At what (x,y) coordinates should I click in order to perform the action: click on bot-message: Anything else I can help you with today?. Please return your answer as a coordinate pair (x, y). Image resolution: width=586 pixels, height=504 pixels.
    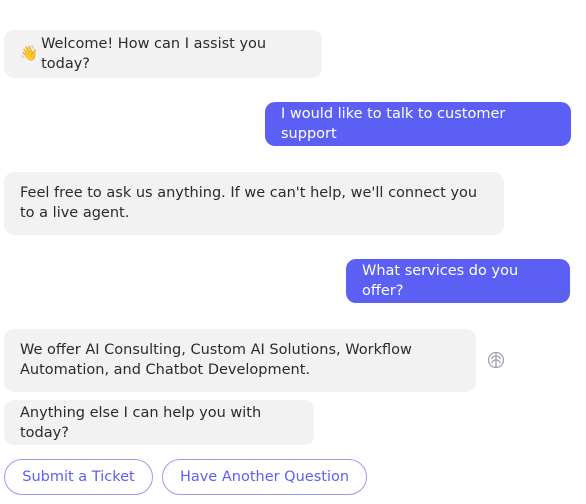
    Looking at the image, I should click on (159, 422).